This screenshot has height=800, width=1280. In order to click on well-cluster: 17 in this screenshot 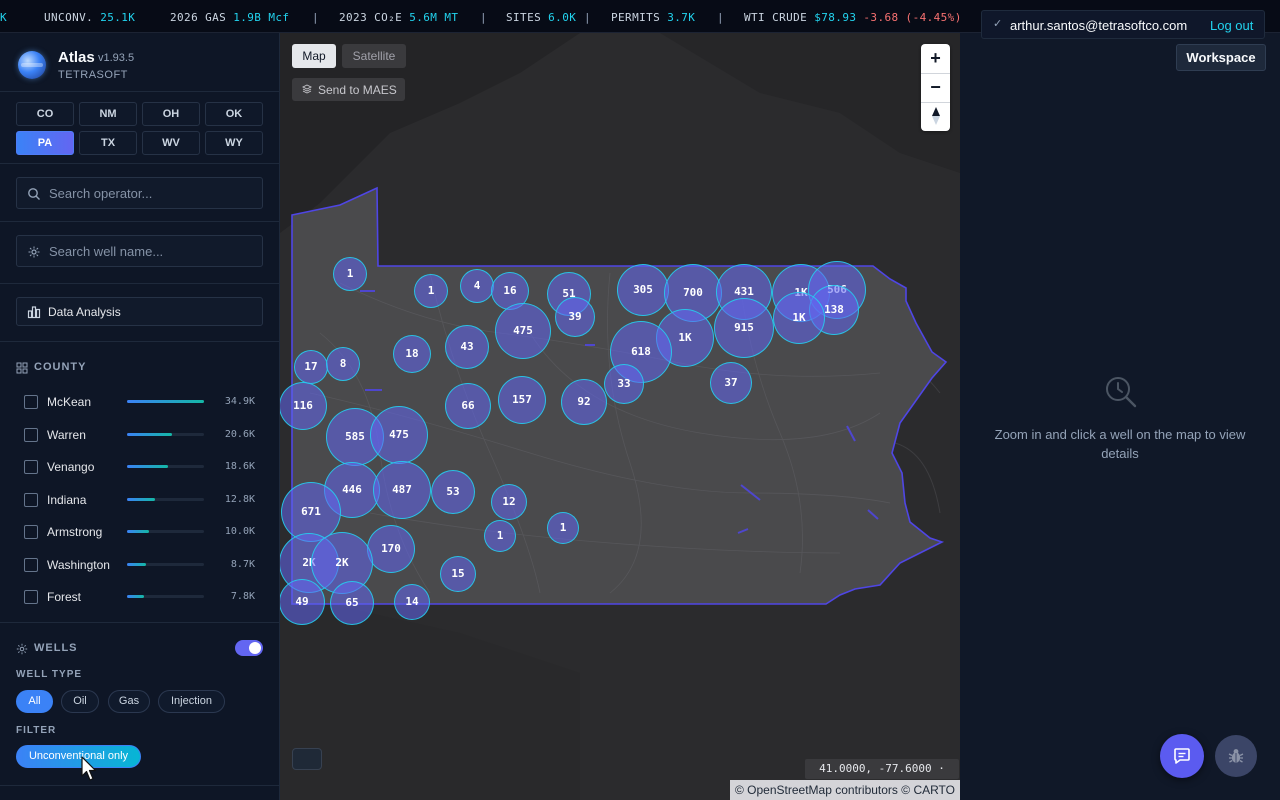, I will do `click(311, 367)`.